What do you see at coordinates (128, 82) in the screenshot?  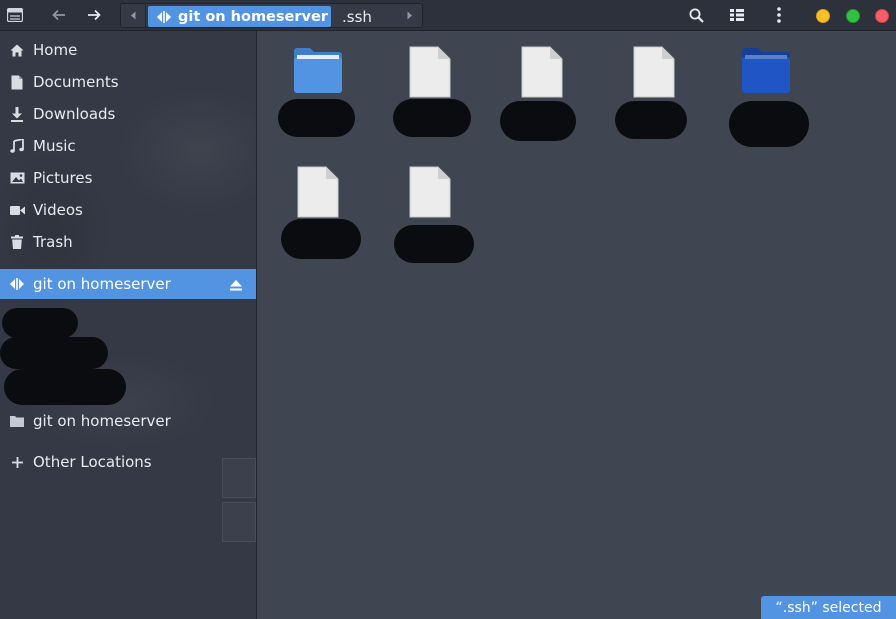 I see `sidebar-item-documents: Documents` at bounding box center [128, 82].